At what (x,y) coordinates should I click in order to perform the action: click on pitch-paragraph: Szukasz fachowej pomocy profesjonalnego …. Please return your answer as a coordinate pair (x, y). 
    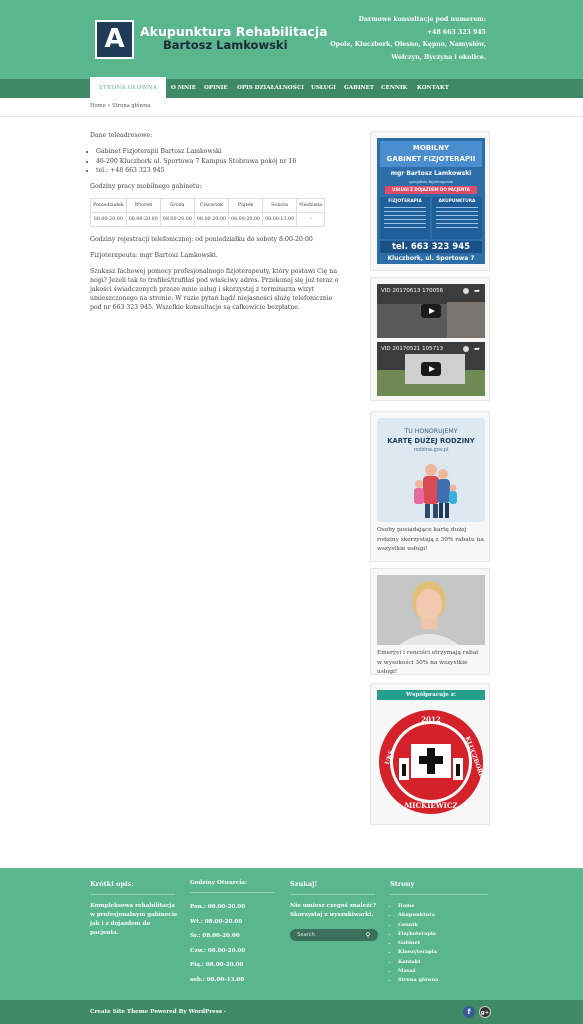
    Looking at the image, I should click on (214, 289).